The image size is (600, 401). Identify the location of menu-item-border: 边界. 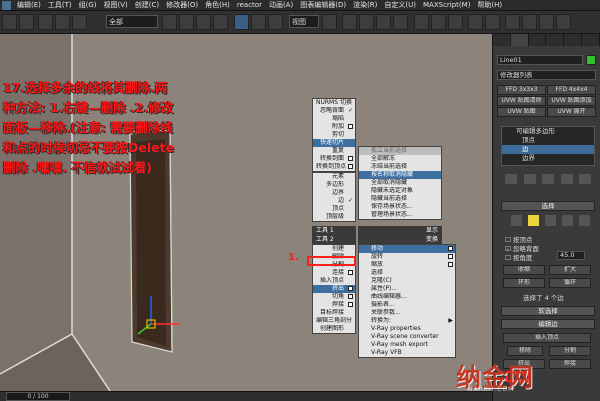
(334, 193).